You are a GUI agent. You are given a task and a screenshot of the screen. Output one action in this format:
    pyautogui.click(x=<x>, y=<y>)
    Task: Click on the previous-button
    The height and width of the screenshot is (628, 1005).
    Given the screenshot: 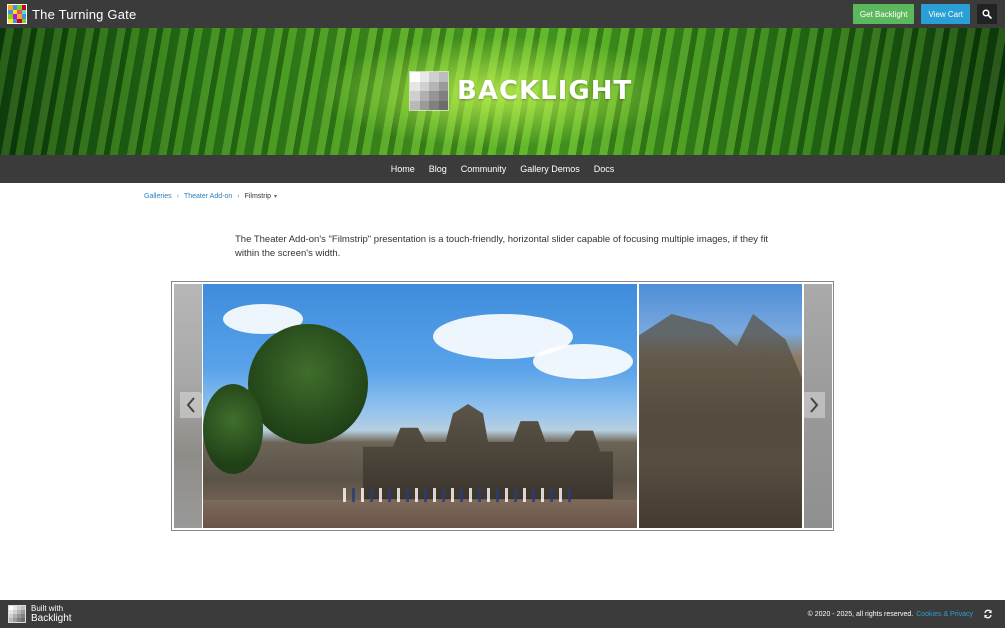 What is the action you would take?
    pyautogui.click(x=191, y=405)
    